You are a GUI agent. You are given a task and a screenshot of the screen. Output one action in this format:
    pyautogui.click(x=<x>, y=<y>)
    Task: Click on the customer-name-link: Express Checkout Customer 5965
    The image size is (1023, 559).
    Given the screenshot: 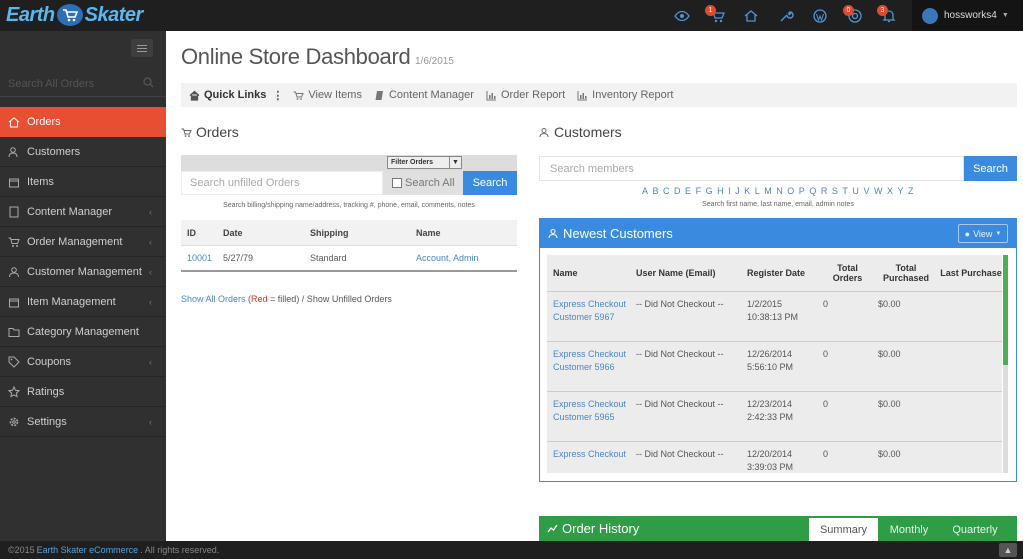 What is the action you would take?
    pyautogui.click(x=588, y=410)
    